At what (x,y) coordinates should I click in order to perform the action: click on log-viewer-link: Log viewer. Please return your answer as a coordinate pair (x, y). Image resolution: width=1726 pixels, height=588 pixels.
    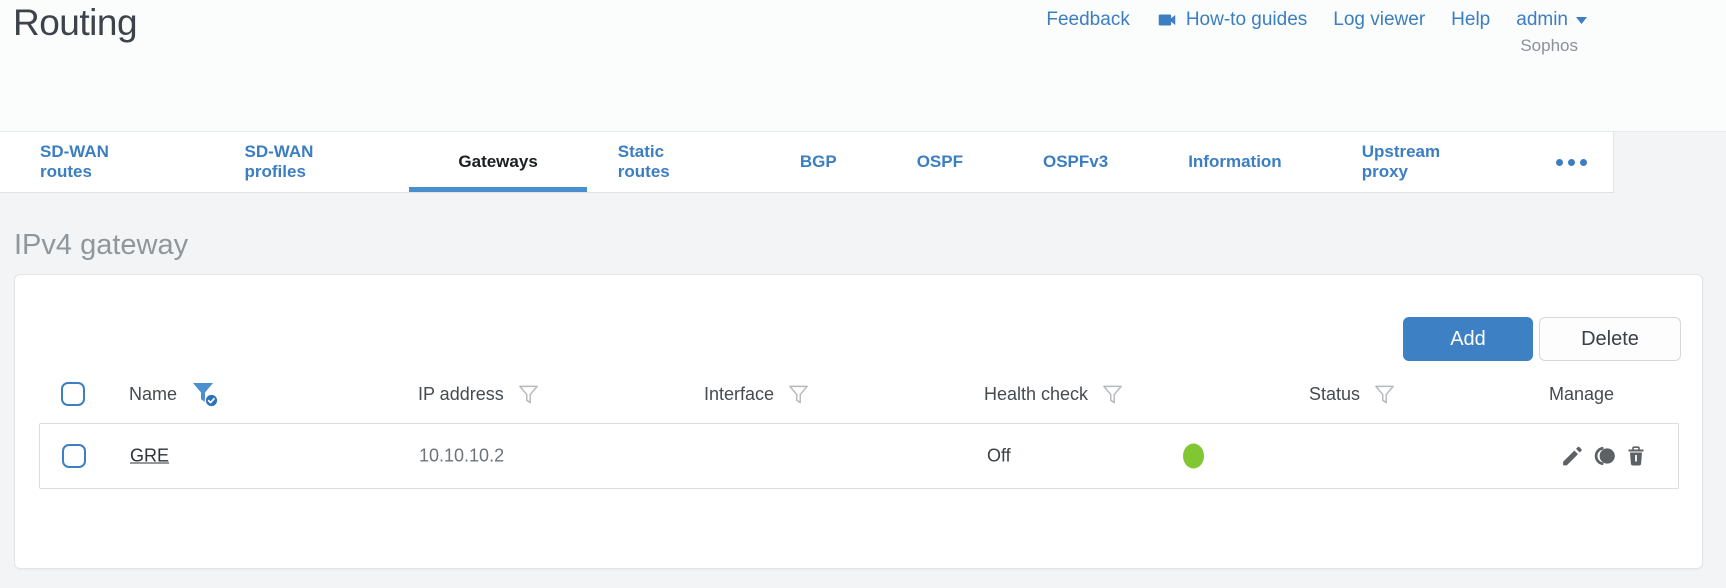
    Looking at the image, I should click on (1379, 20).